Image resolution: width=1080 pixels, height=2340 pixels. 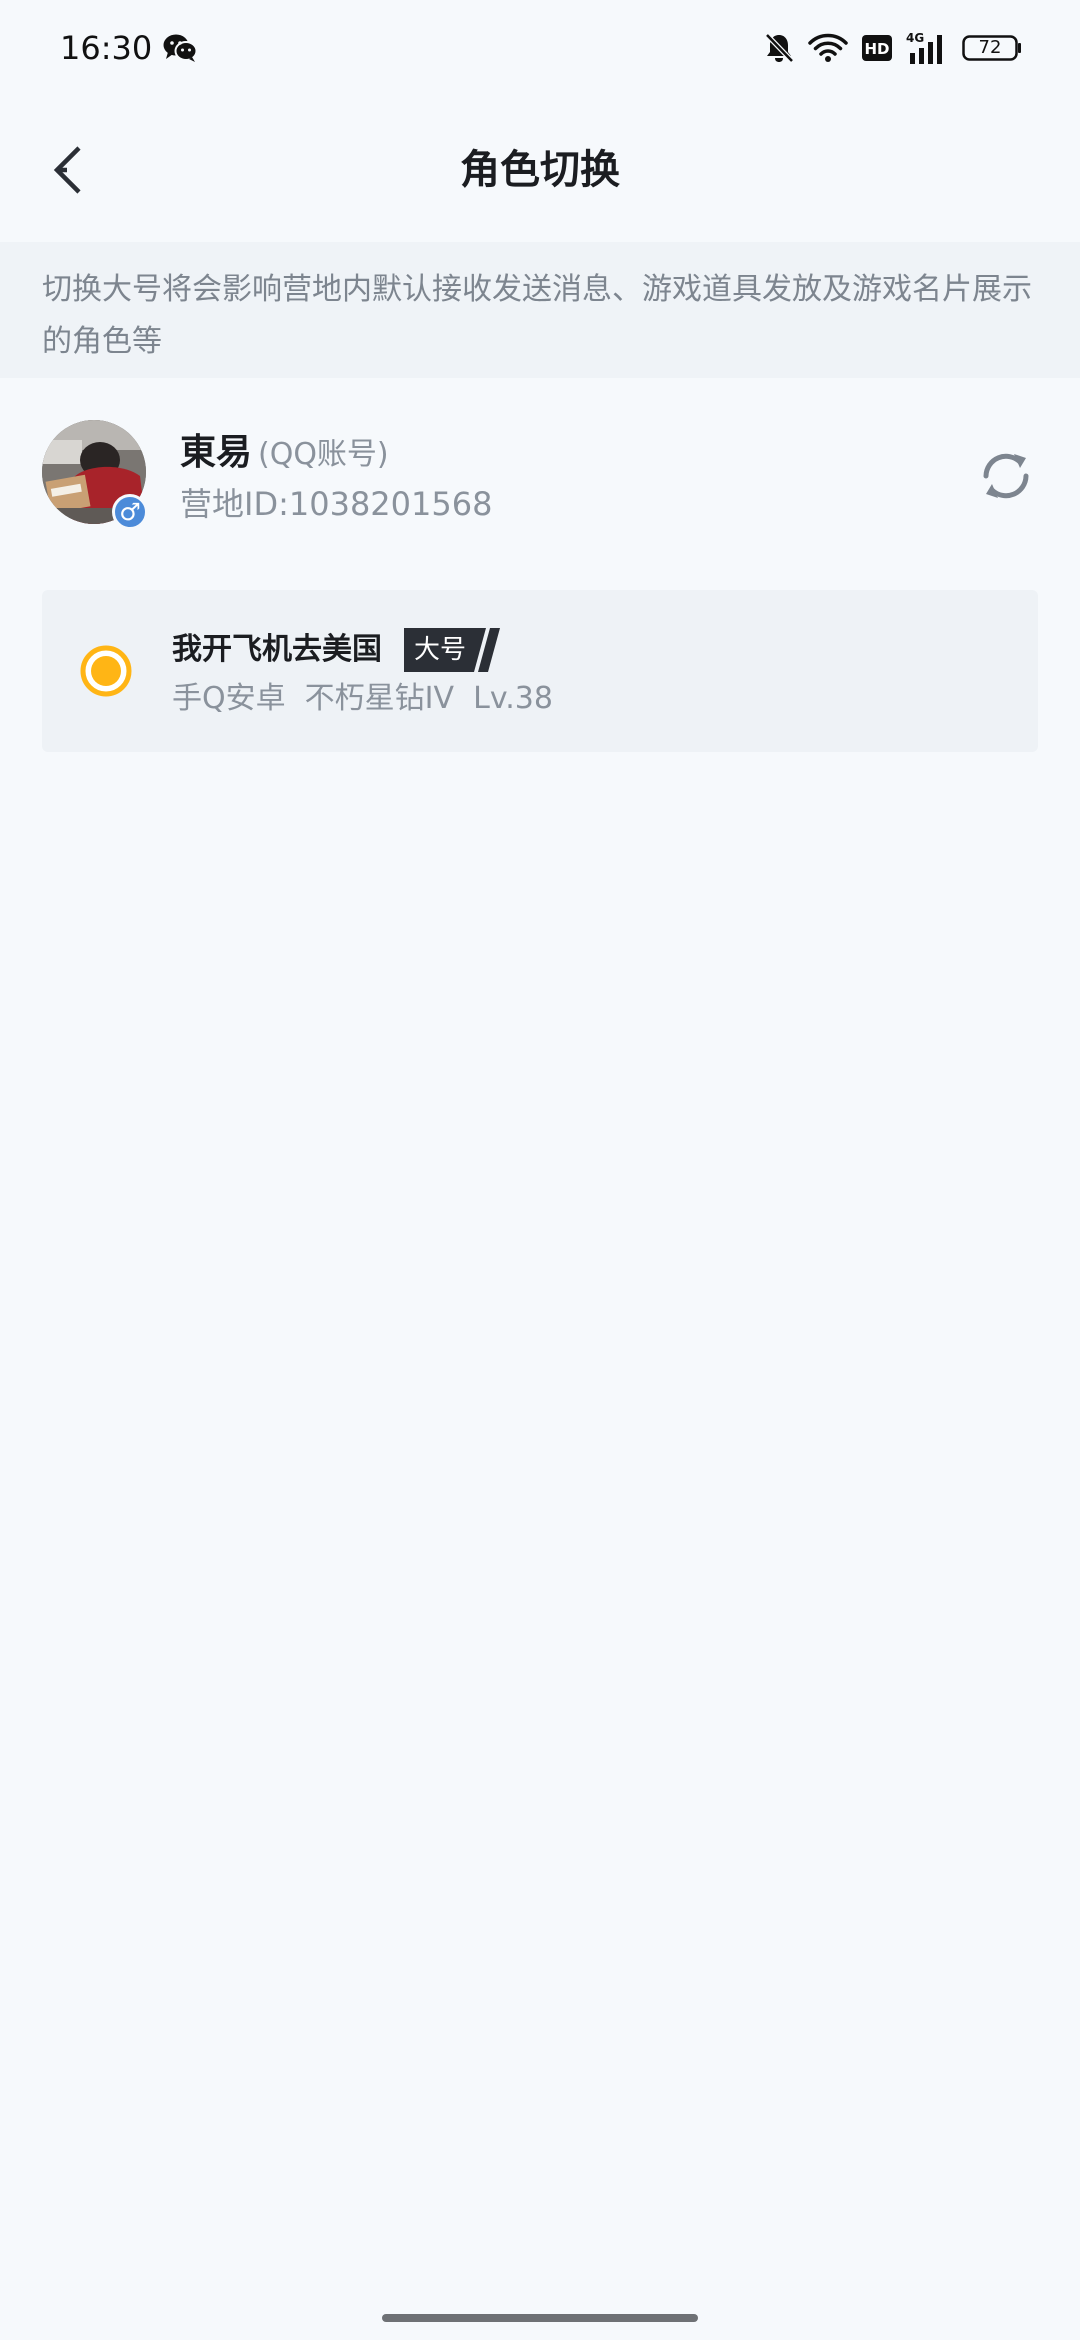 What do you see at coordinates (277, 649) in the screenshot?
I see `role-name: 我开飞机去美国` at bounding box center [277, 649].